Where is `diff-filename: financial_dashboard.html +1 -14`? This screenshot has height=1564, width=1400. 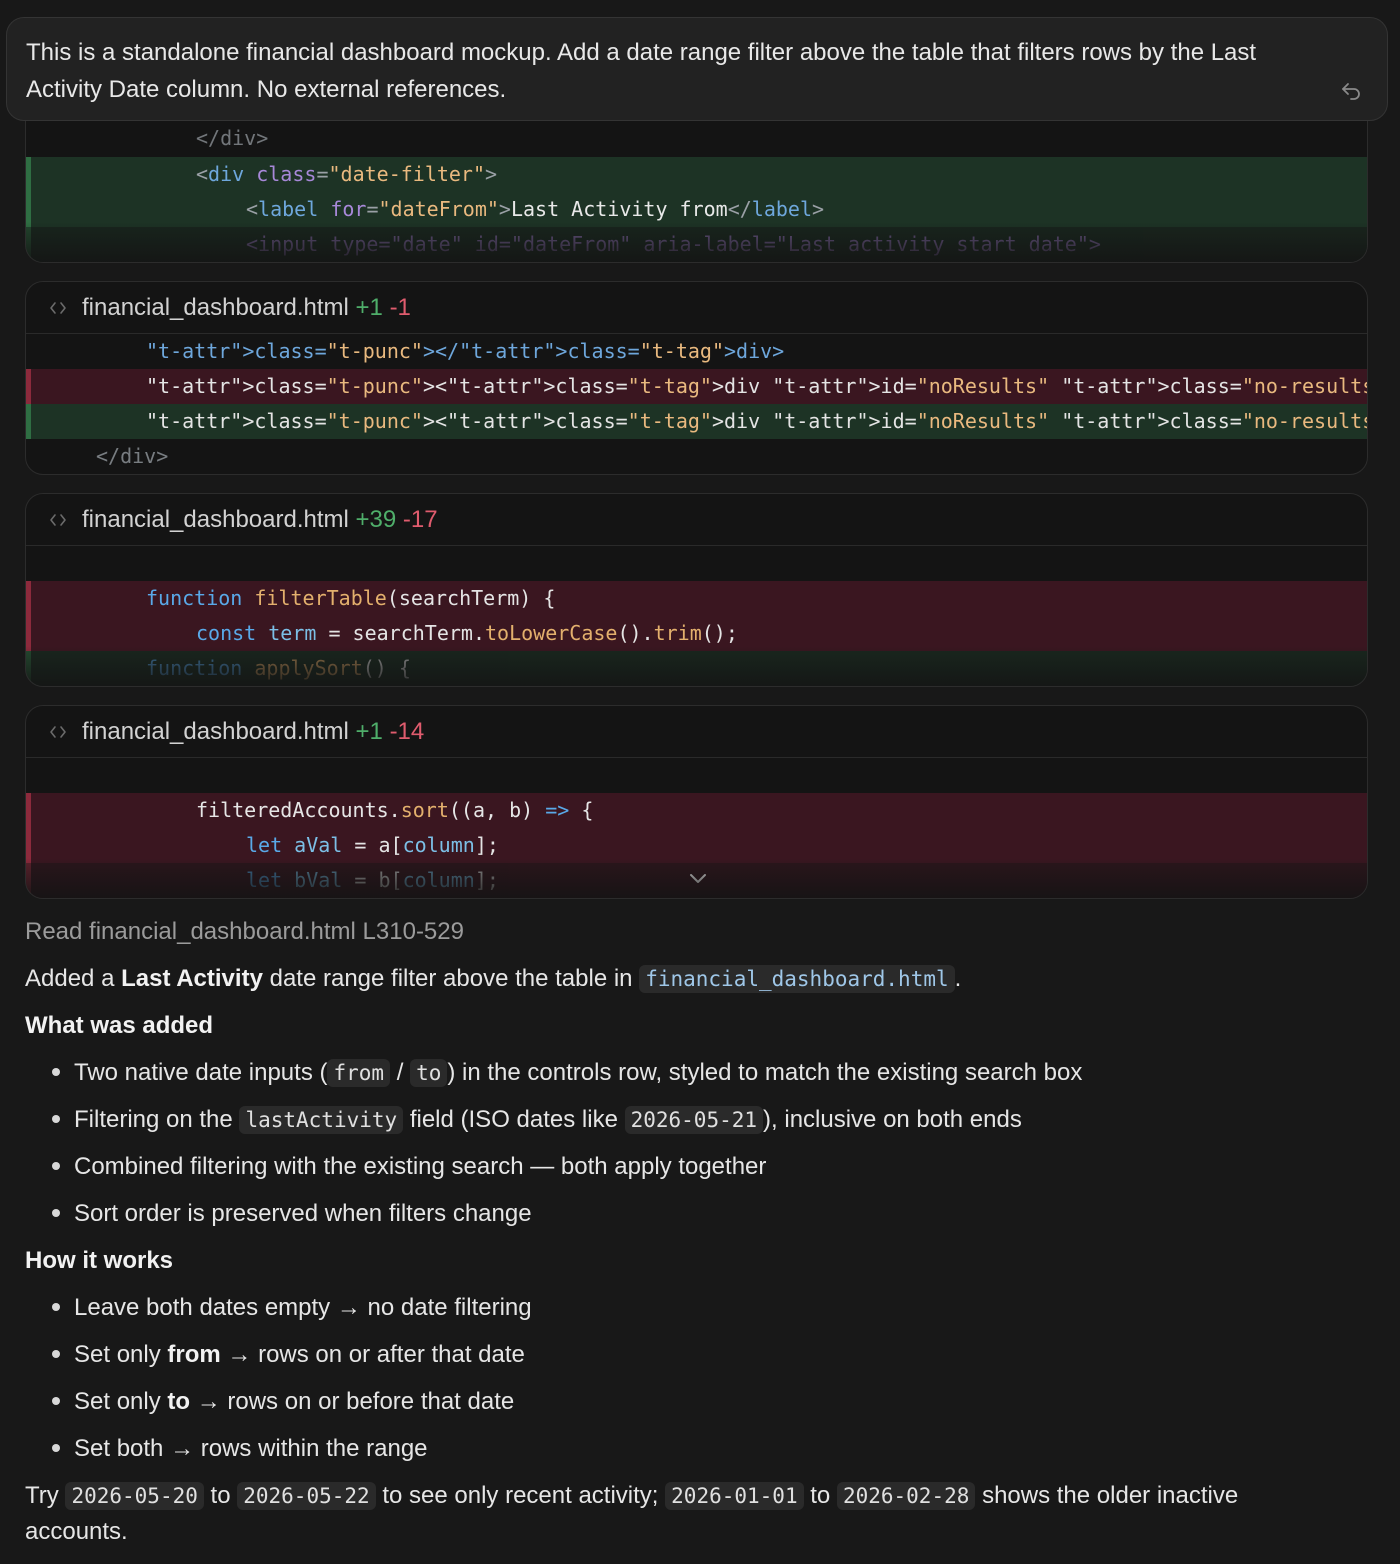 diff-filename: financial_dashboard.html +1 -14 is located at coordinates (253, 731).